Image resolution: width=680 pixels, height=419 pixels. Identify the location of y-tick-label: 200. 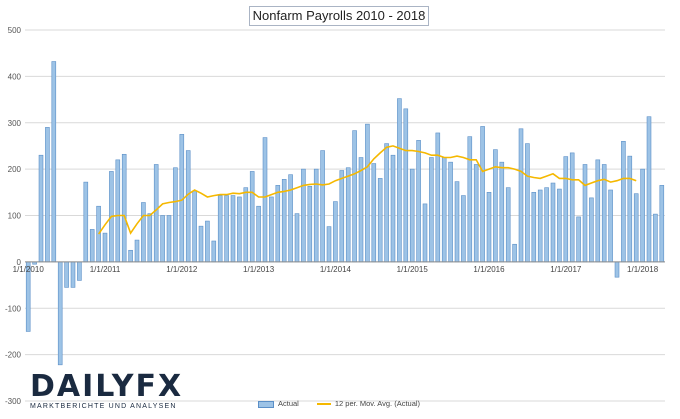
(15, 169).